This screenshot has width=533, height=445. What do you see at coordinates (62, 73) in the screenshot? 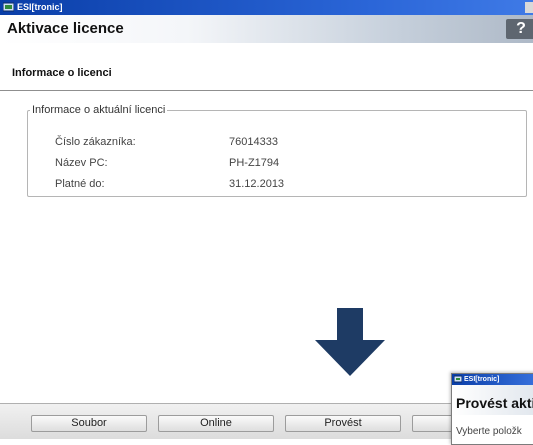
I see `section-title: Informace o licenci` at bounding box center [62, 73].